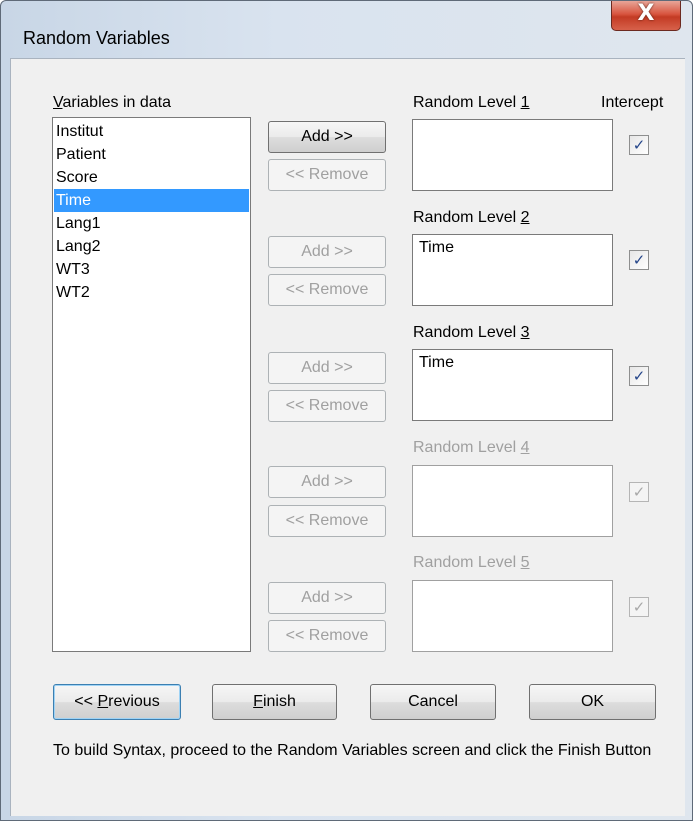 Image resolution: width=693 pixels, height=821 pixels. What do you see at coordinates (151, 154) in the screenshot?
I see `list-item: Patient` at bounding box center [151, 154].